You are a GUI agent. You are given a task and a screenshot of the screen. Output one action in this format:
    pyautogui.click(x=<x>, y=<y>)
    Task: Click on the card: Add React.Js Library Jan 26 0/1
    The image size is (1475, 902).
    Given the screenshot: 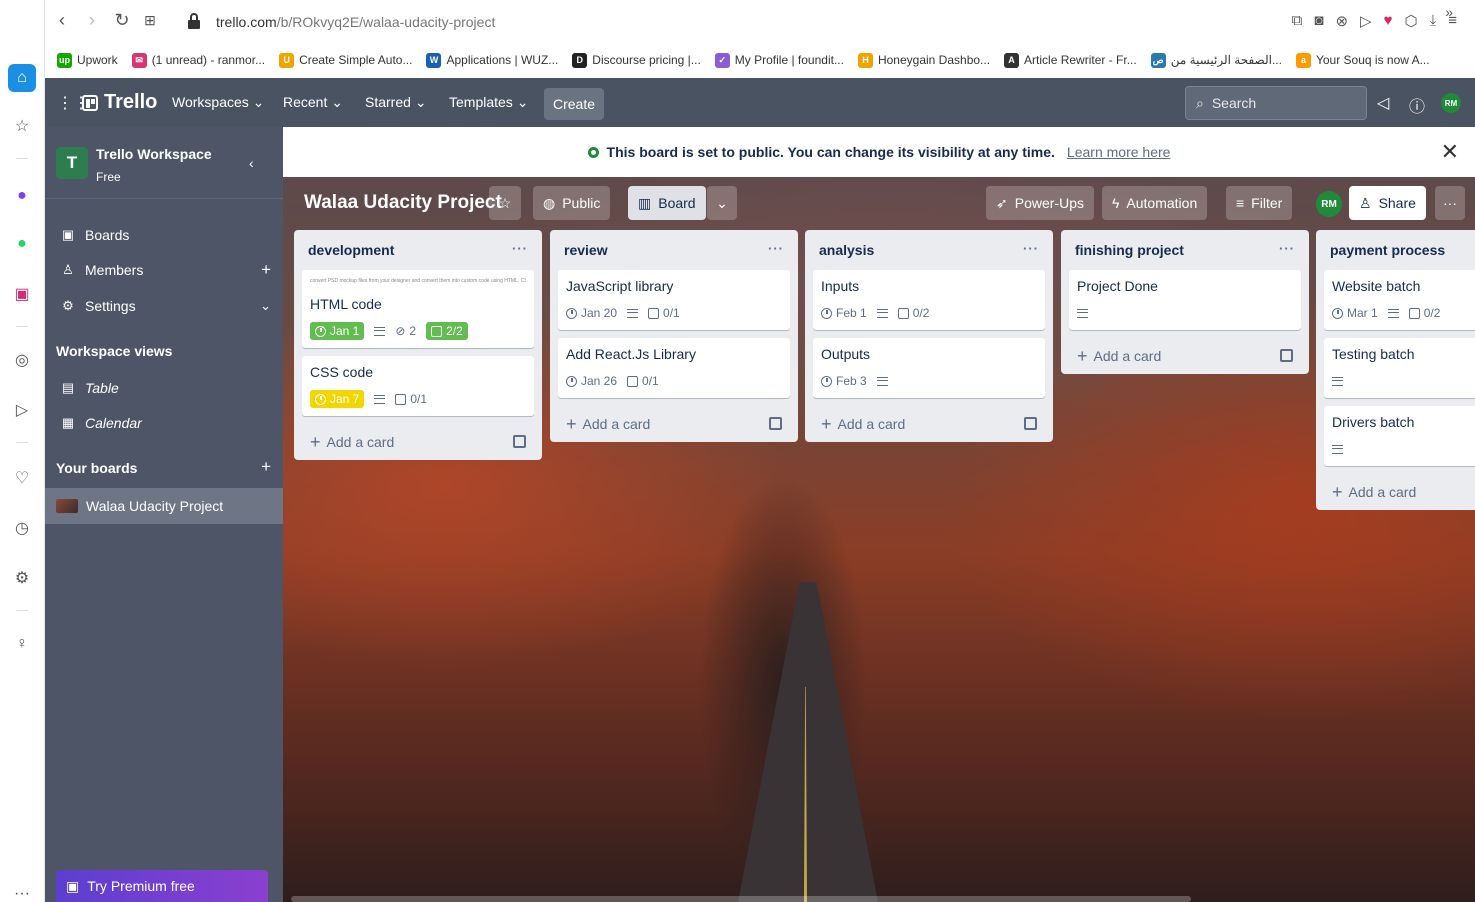 What is the action you would take?
    pyautogui.click(x=674, y=368)
    